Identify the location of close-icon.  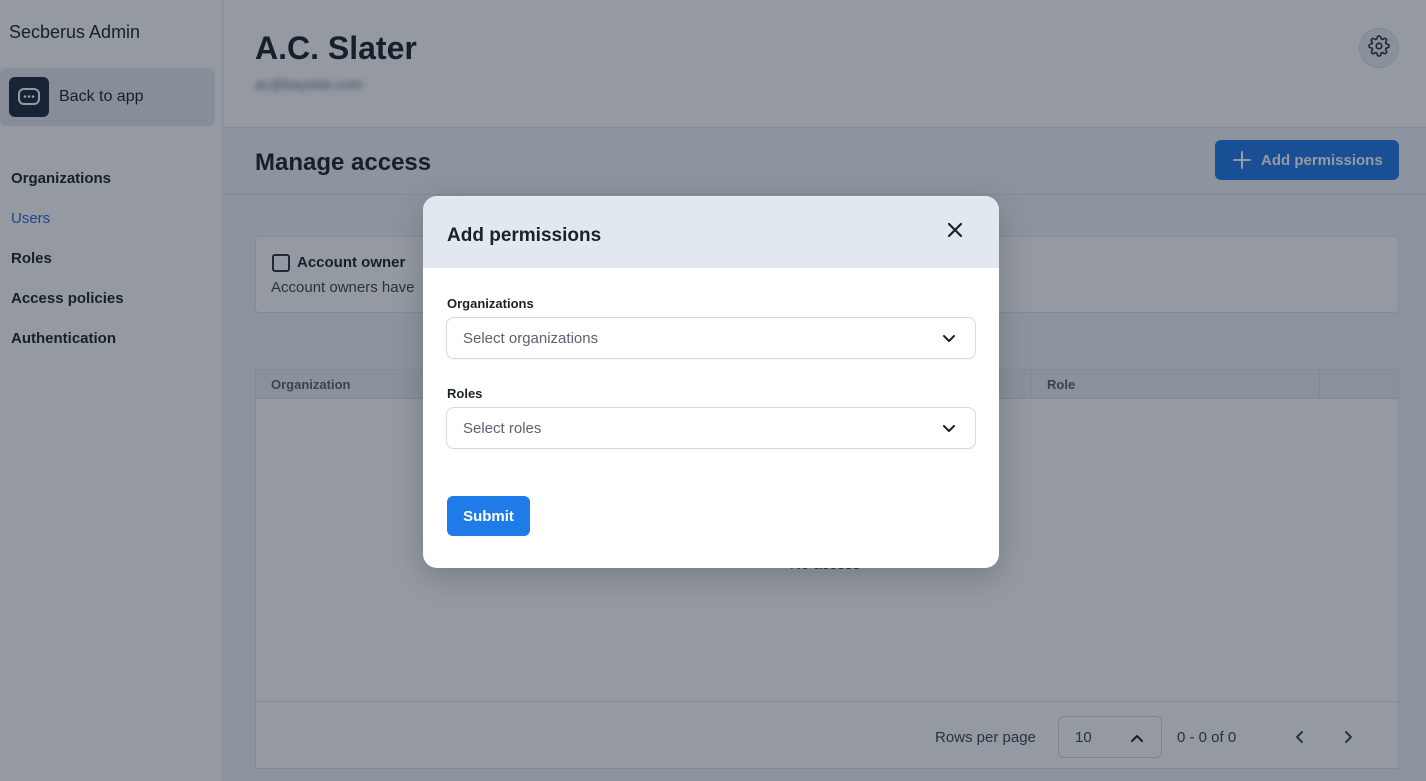
(955, 232).